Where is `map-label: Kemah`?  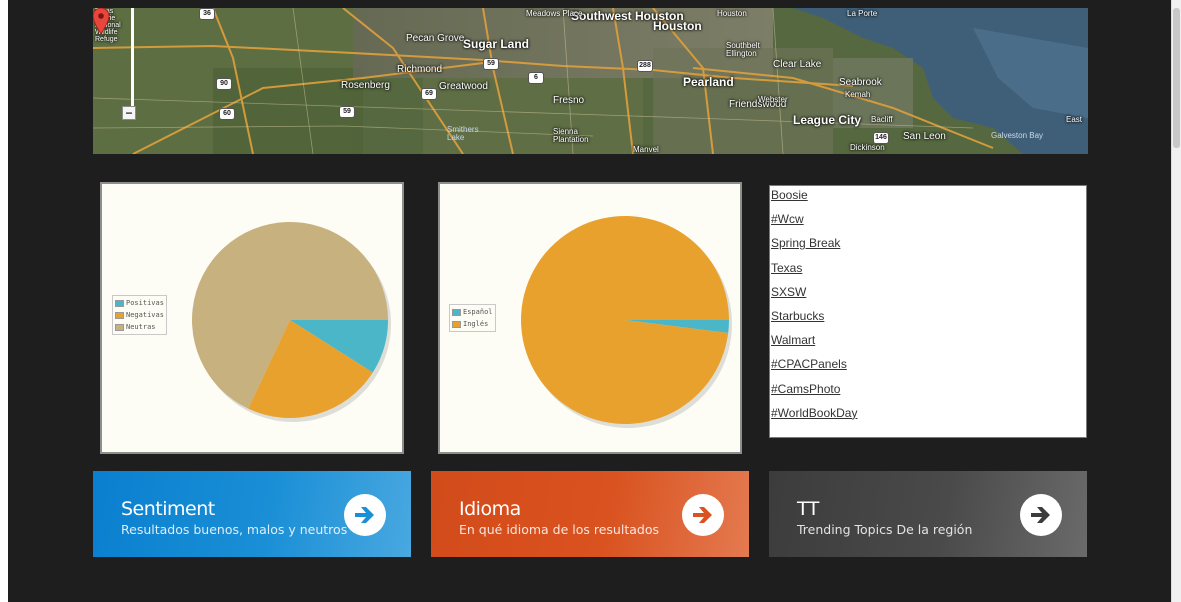 map-label: Kemah is located at coordinates (858, 94).